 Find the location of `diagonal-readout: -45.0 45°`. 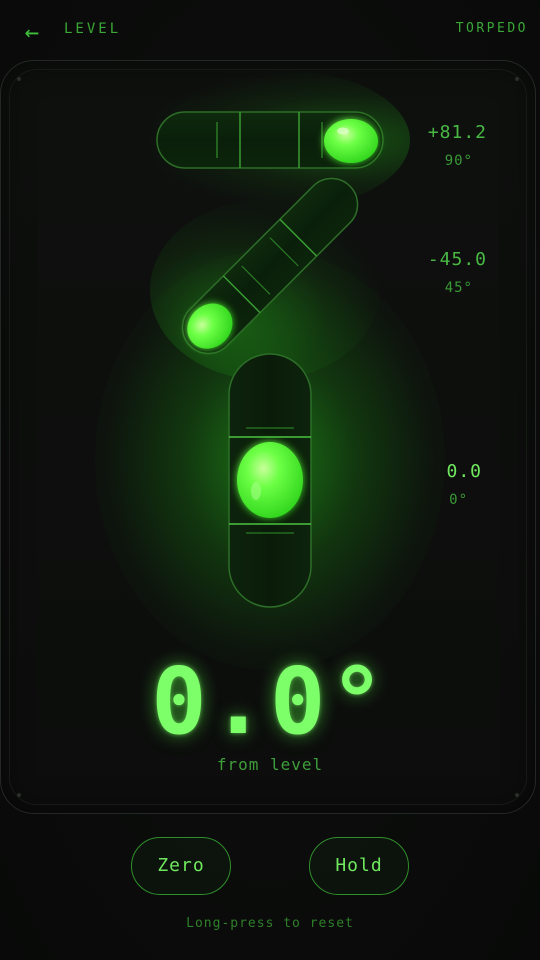

diagonal-readout: -45.0 45° is located at coordinates (443, 272).